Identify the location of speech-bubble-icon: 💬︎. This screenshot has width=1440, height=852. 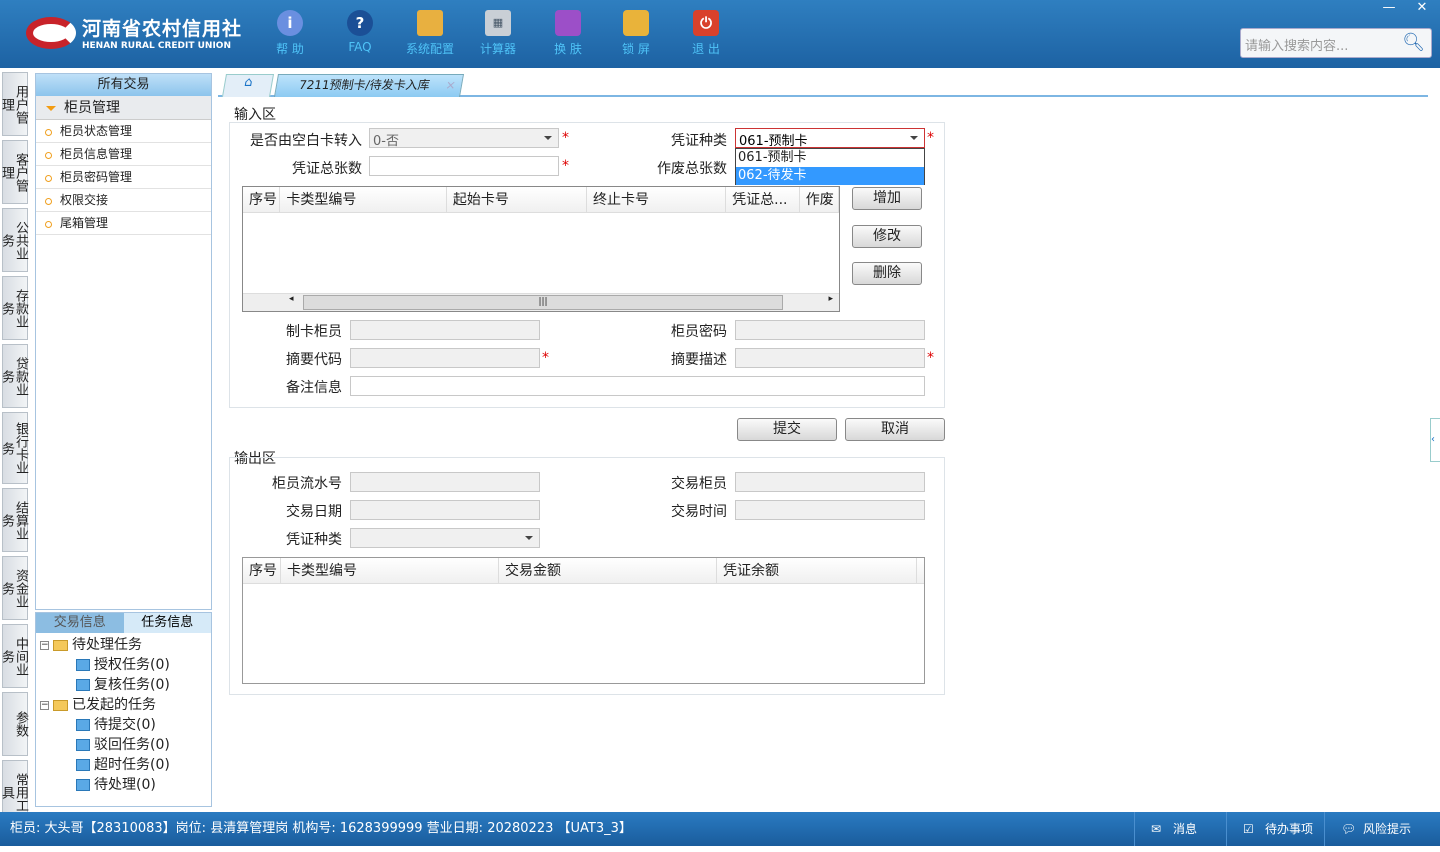
(1349, 829).